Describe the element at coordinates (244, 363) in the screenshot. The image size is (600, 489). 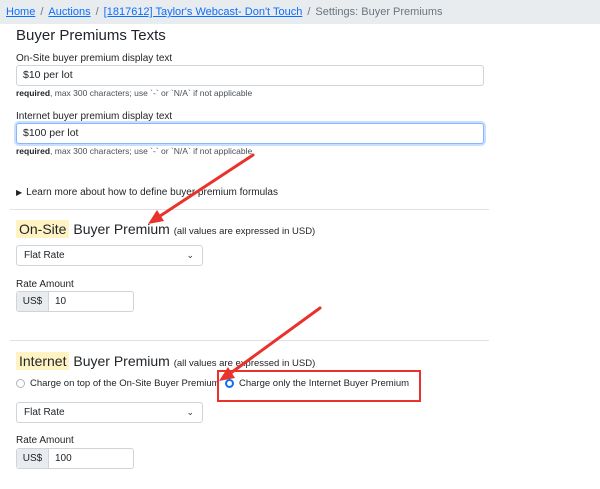
I see `internet-bp-note: (all values are expressed in USD)` at that location.